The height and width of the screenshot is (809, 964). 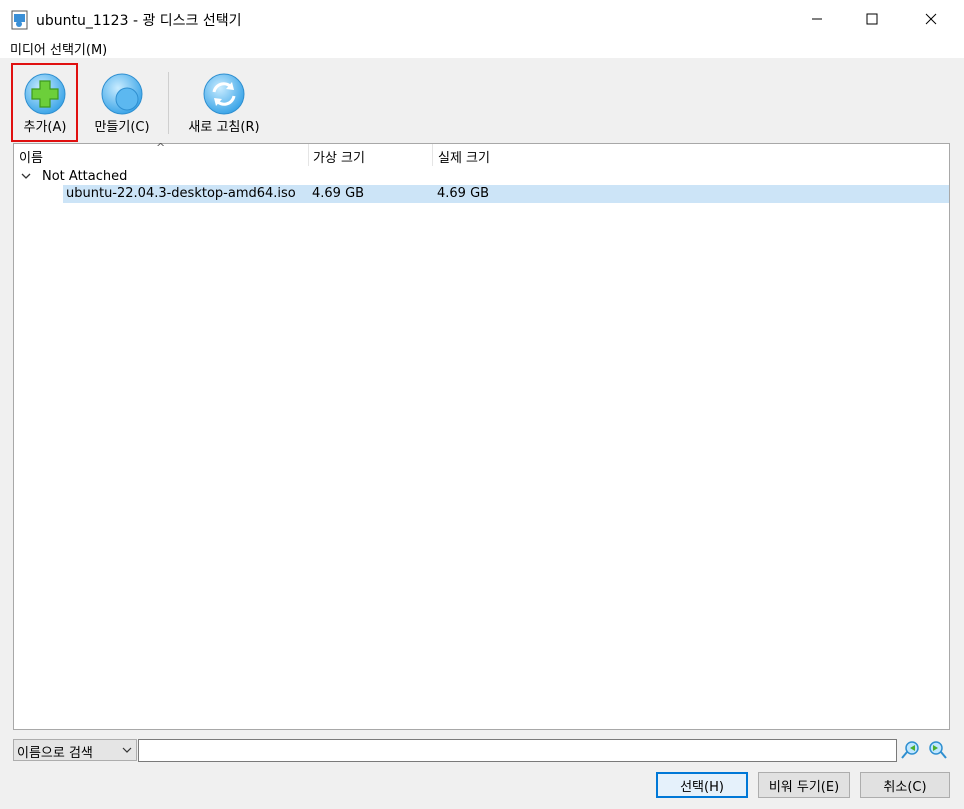 What do you see at coordinates (481, 177) in the screenshot?
I see `group-not-attached: Not Attached` at bounding box center [481, 177].